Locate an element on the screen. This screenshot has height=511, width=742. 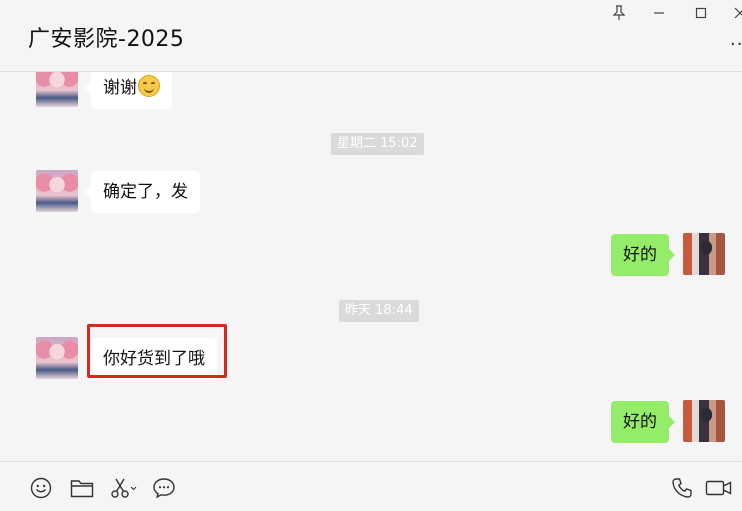
folder-icon is located at coordinates (82, 488).